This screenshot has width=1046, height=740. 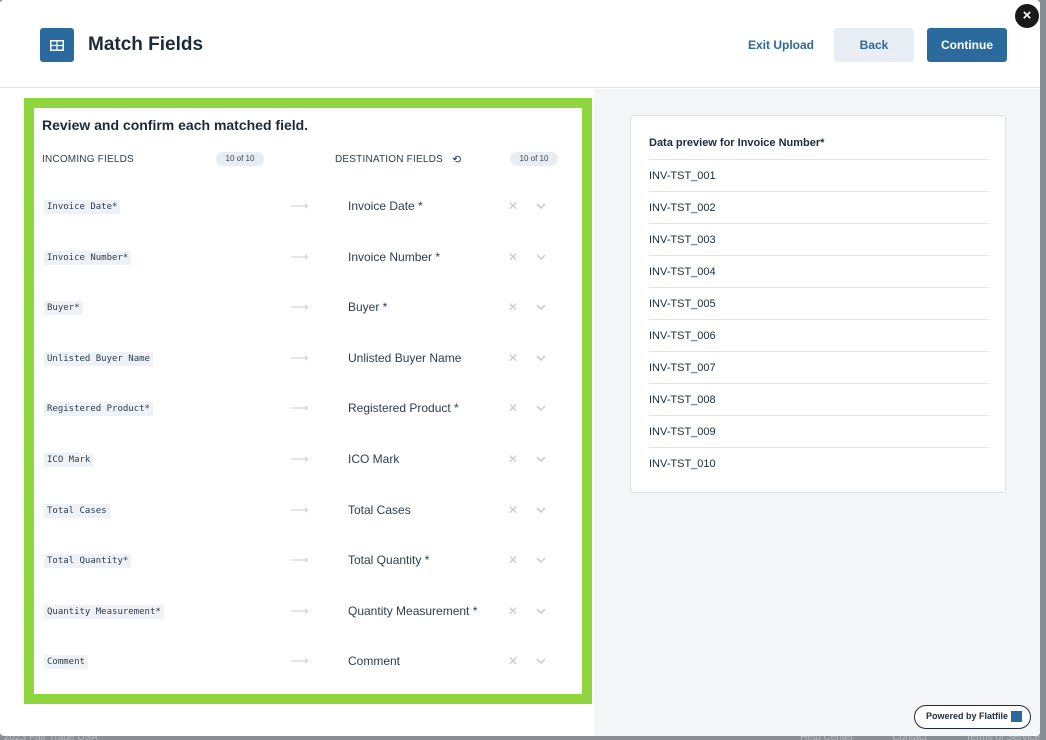 I want to click on preview-item: INV-TST_002, so click(x=819, y=207).